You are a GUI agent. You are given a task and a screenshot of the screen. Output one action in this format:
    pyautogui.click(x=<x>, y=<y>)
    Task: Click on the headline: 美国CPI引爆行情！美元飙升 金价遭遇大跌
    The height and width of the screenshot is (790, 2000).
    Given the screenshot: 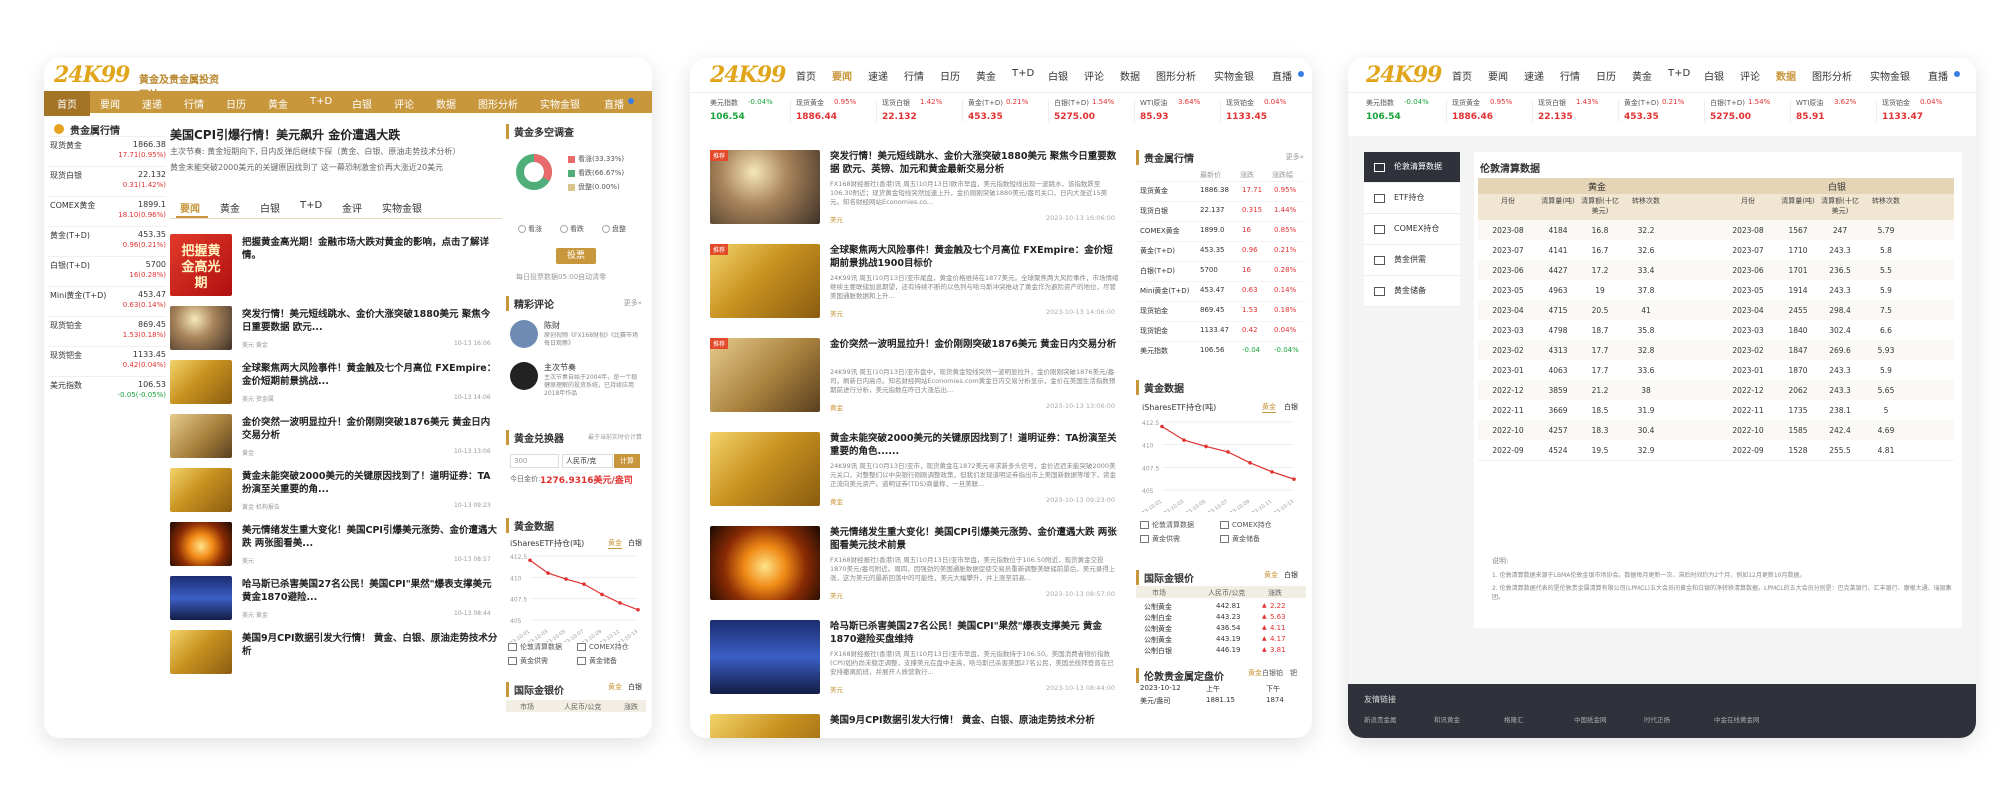 What is the action you would take?
    pyautogui.click(x=335, y=134)
    